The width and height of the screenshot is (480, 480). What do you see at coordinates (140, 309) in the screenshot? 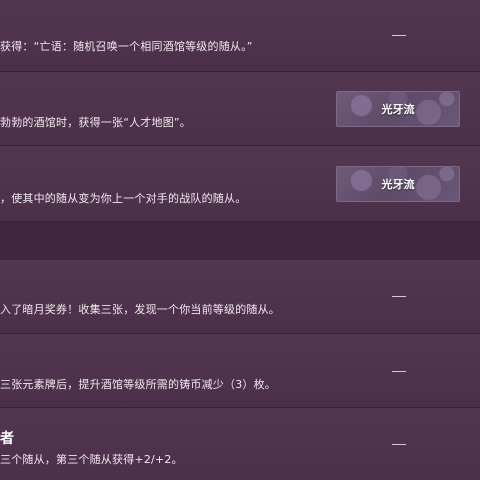
I see `item-description: 入了暗月奖券！收集三张，发现一个你当前等级的随从。` at bounding box center [140, 309].